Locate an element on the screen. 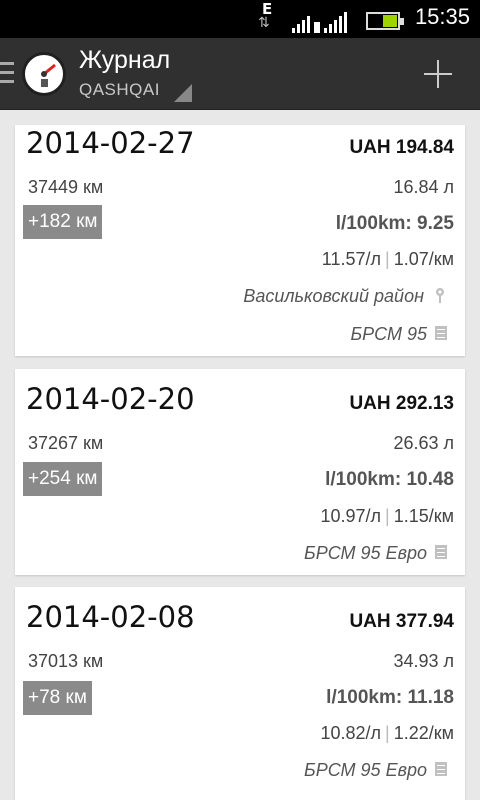  entry-consumption: l/100km: 9.25 is located at coordinates (394, 223).